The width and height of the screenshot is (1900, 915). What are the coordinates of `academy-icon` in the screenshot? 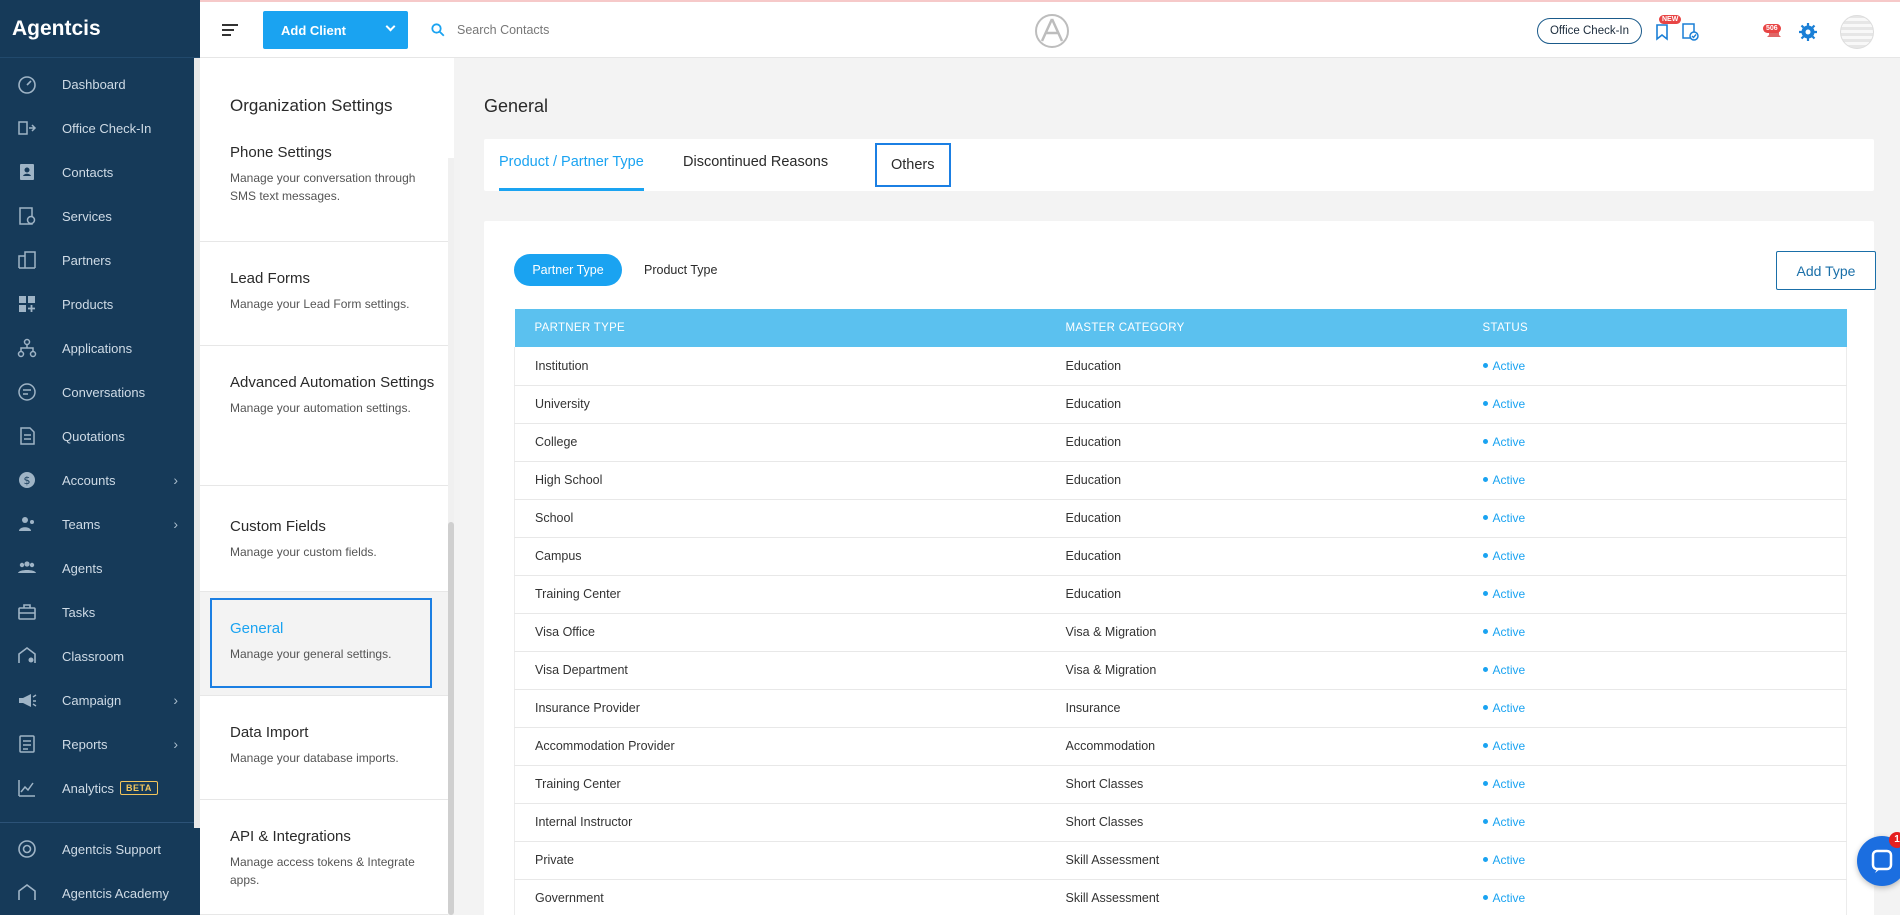 It's located at (27, 893).